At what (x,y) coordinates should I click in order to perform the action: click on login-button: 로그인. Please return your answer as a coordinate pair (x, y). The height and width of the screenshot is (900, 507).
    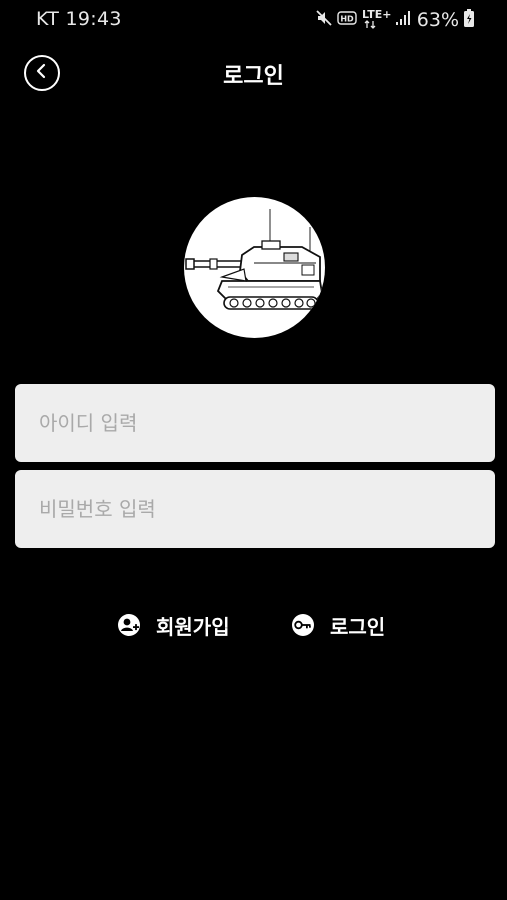
    Looking at the image, I should click on (337, 625).